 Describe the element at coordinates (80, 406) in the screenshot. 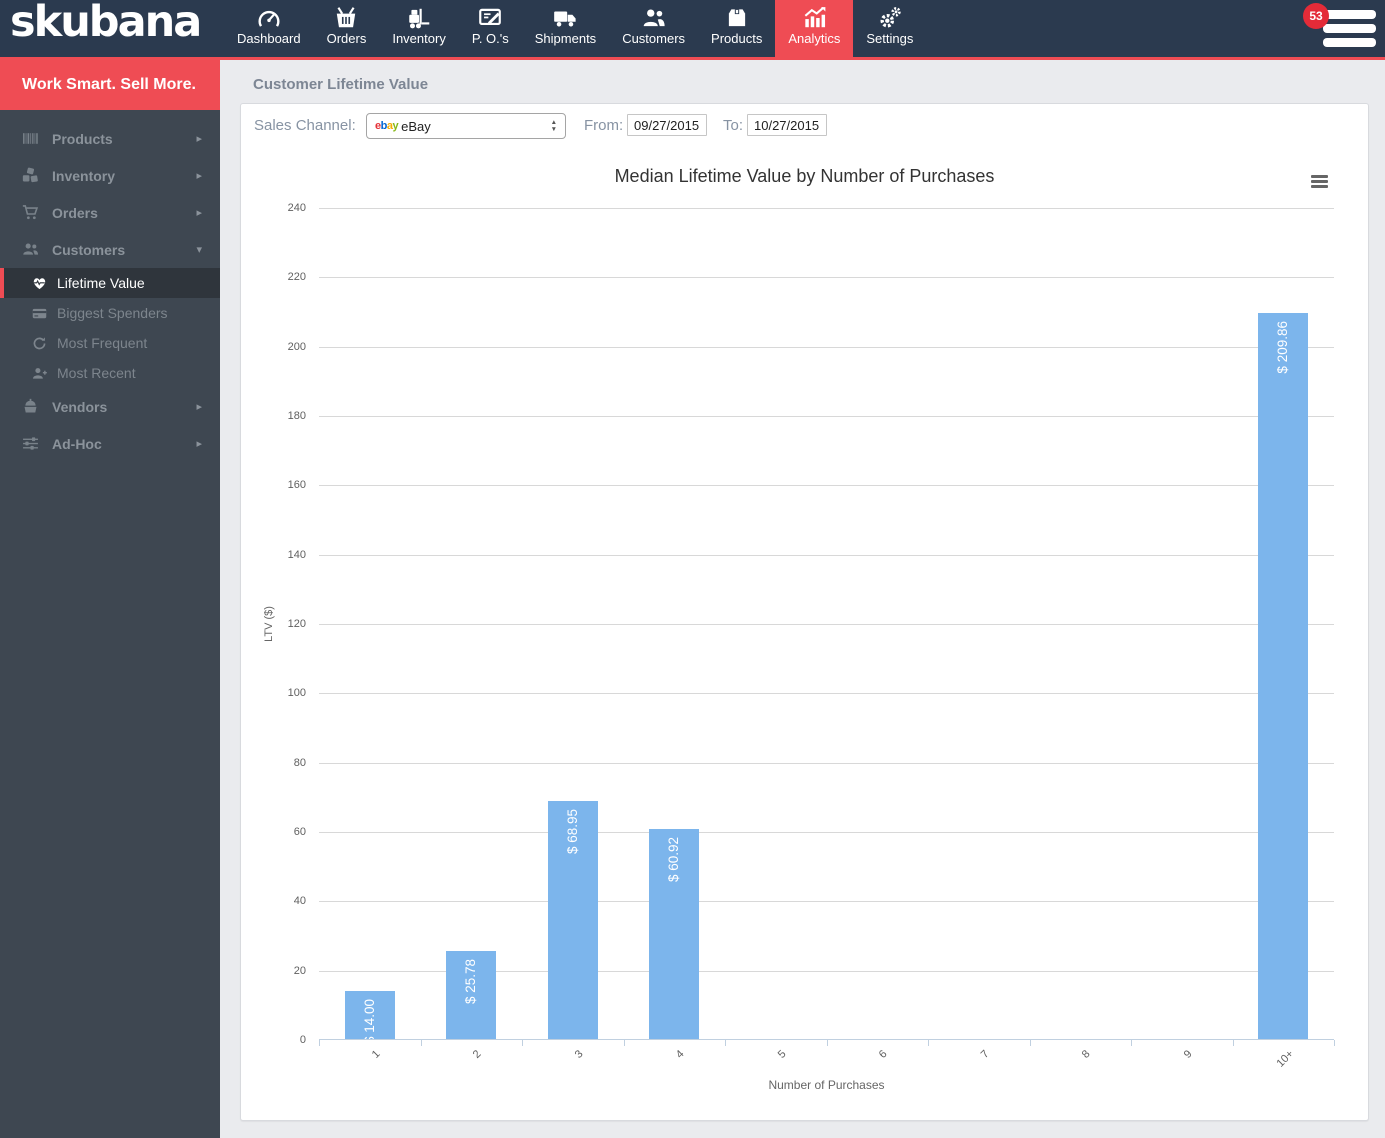

I see `sidebar-item-label: Vendors` at that location.